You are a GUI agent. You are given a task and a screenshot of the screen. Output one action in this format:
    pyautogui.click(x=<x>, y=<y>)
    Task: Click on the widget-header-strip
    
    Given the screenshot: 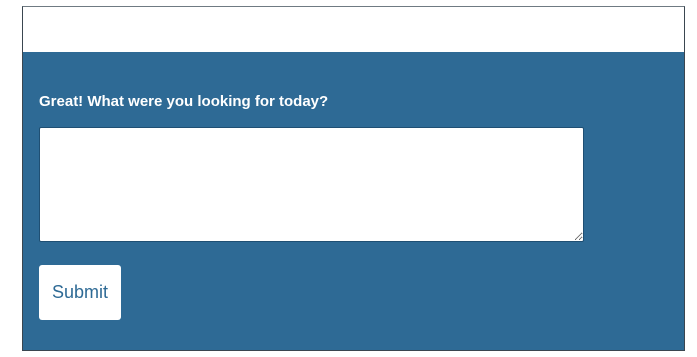 What is the action you would take?
    pyautogui.click(x=353, y=29)
    